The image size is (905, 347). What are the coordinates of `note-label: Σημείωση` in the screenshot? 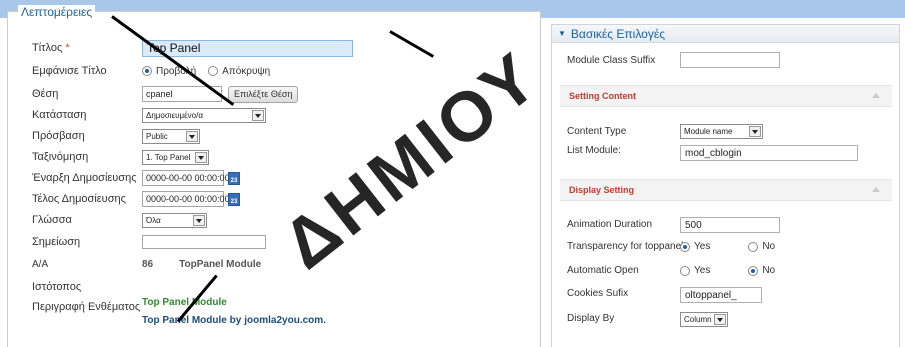 It's located at (56, 242).